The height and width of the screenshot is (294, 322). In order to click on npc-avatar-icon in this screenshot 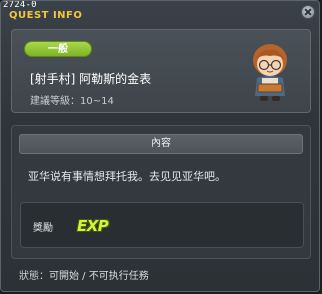, I will do `click(270, 72)`.